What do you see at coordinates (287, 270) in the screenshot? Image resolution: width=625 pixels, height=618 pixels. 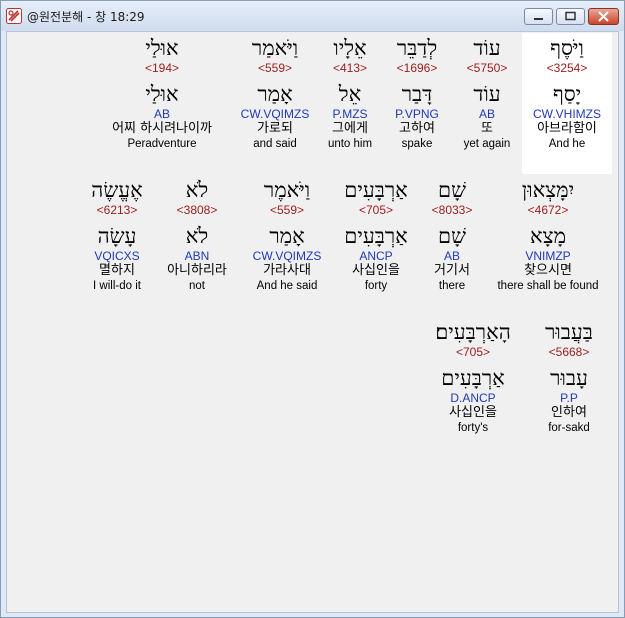 I see `korean-gloss: 가라사대` at bounding box center [287, 270].